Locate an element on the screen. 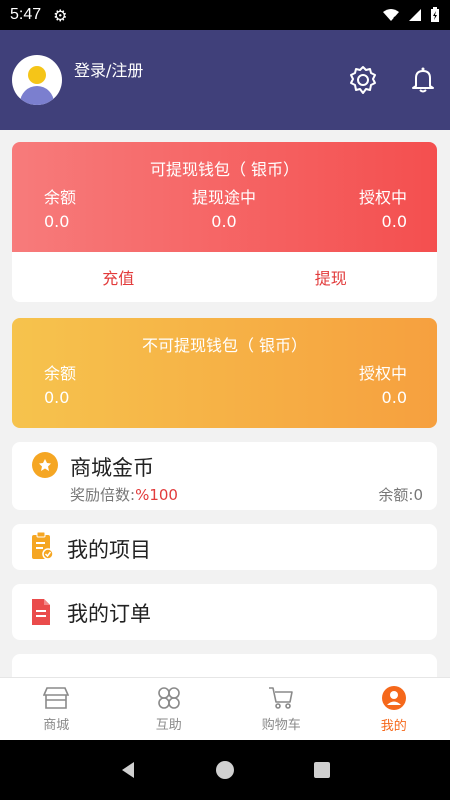 The width and height of the screenshot is (450, 800). reward-multiplier: 奖励倍数:%100 is located at coordinates (124, 494).